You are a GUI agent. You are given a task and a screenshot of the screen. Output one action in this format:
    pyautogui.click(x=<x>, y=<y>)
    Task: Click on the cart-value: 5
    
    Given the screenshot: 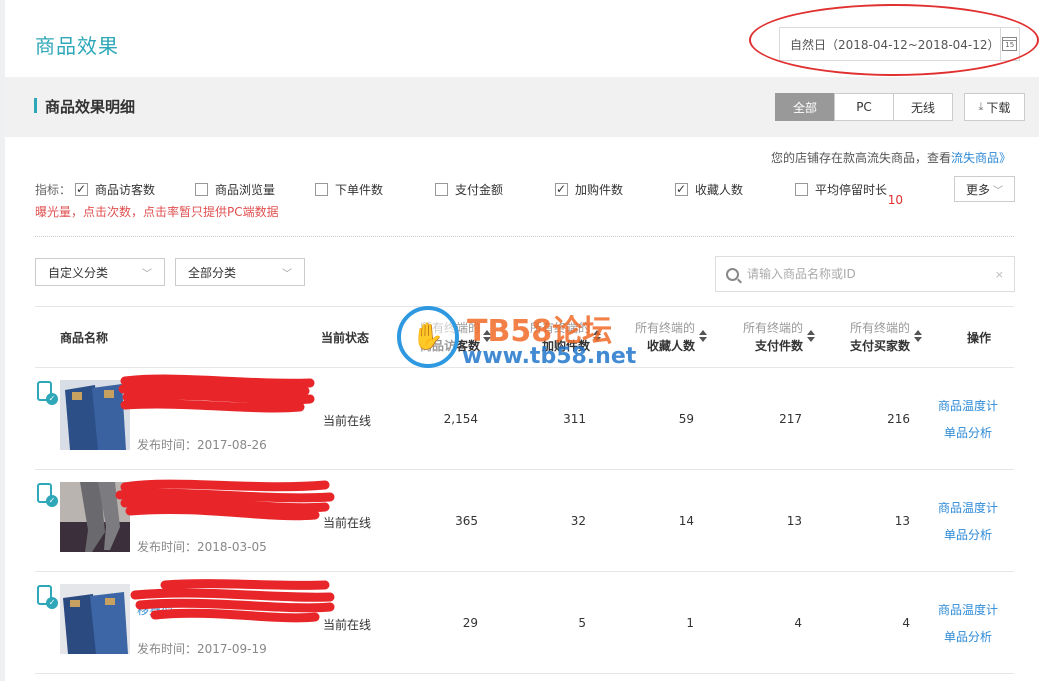 What is the action you would take?
    pyautogui.click(x=582, y=623)
    